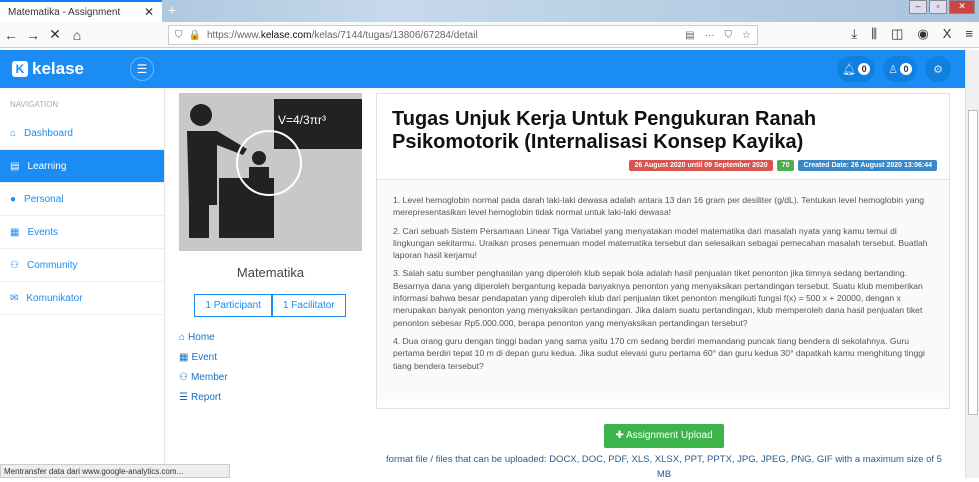 This screenshot has width=979, height=482. What do you see at coordinates (849, 69) in the screenshot?
I see `bell-icon: 🔔︎` at bounding box center [849, 69].